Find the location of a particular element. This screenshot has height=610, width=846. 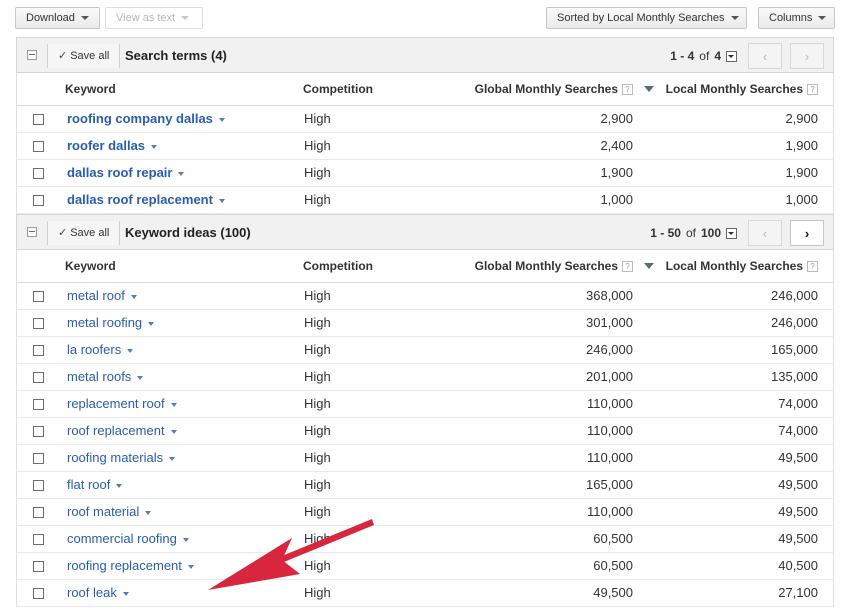

table-row: roof material High 110,000 49,500 is located at coordinates (425, 512).